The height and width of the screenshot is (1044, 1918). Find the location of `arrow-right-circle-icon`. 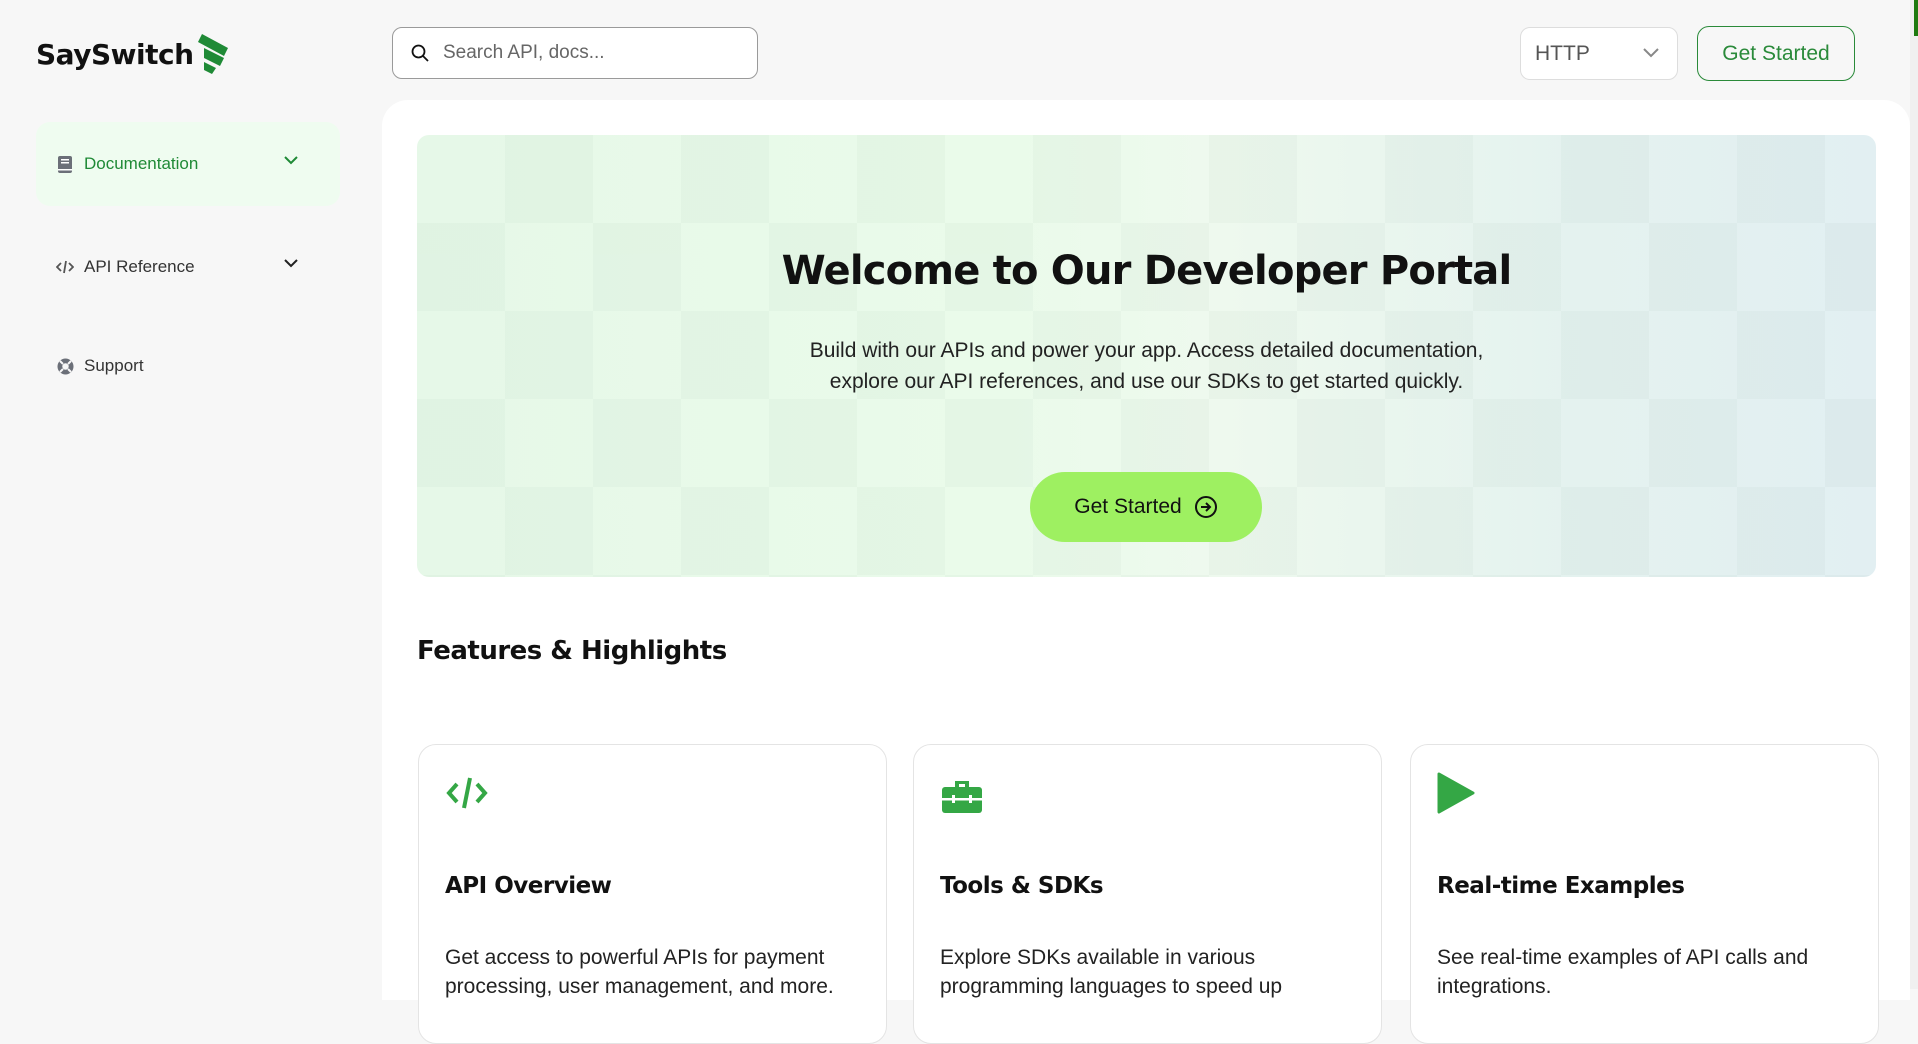

arrow-right-circle-icon is located at coordinates (1205, 507).